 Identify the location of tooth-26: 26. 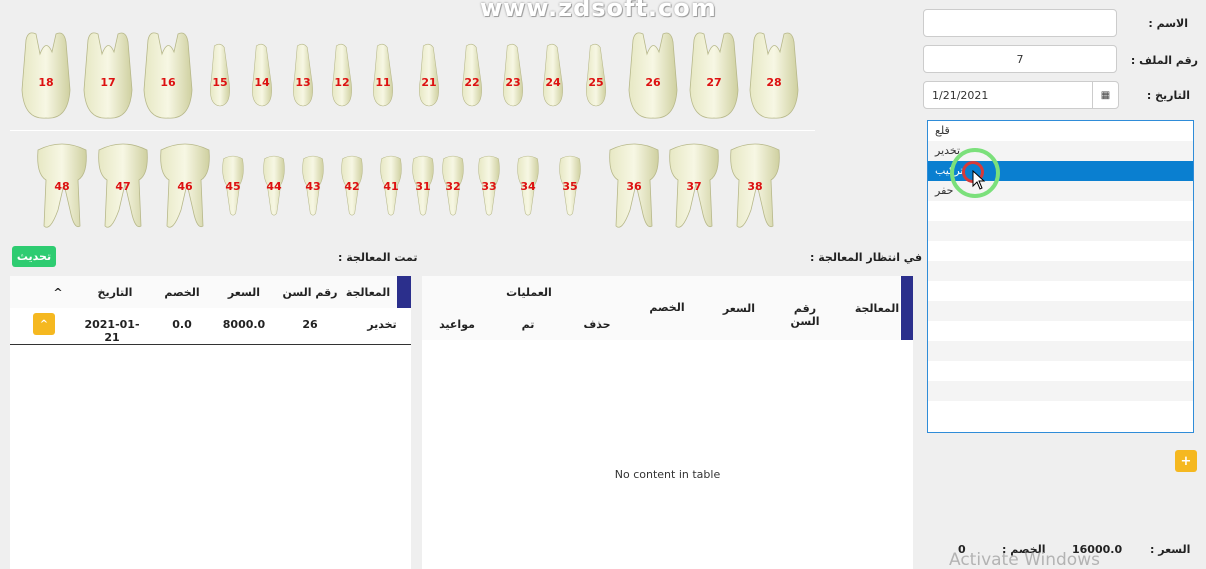
(653, 76).